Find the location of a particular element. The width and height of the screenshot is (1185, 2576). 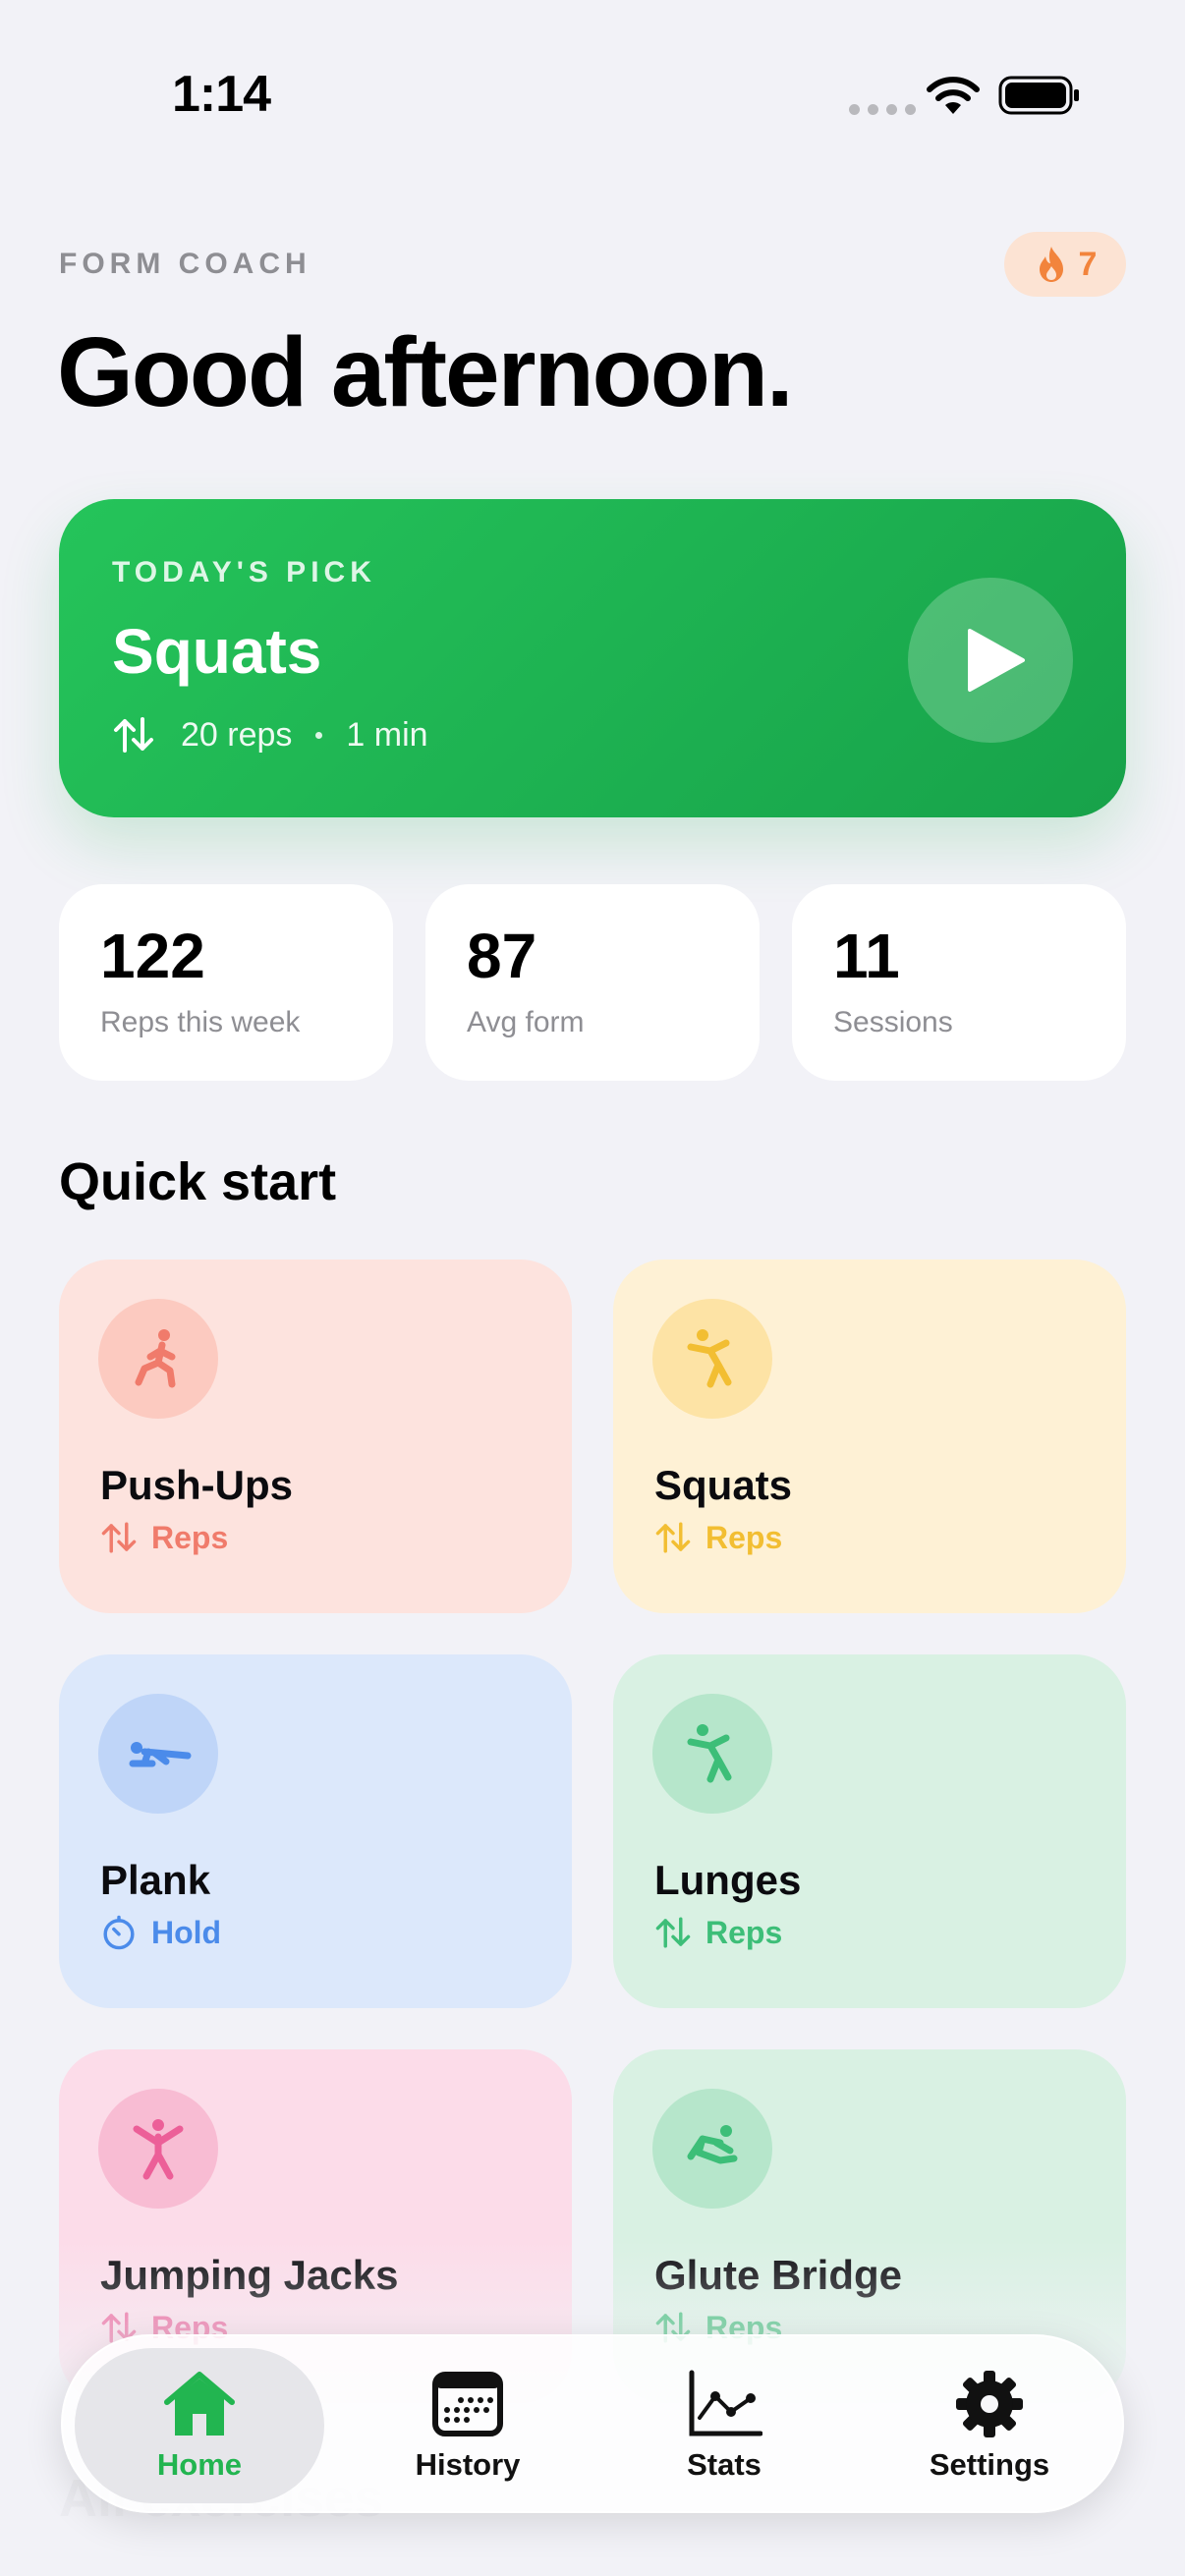

line-chart-icon is located at coordinates (726, 2403).